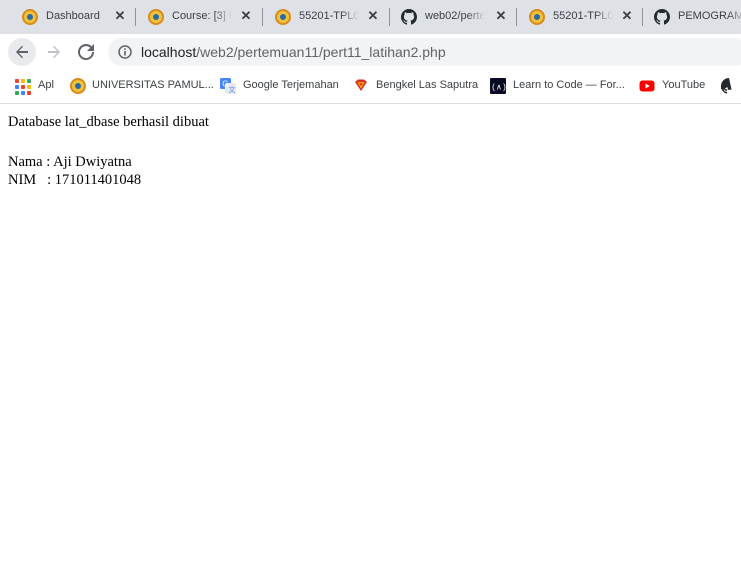  I want to click on reload-icon, so click(86, 52).